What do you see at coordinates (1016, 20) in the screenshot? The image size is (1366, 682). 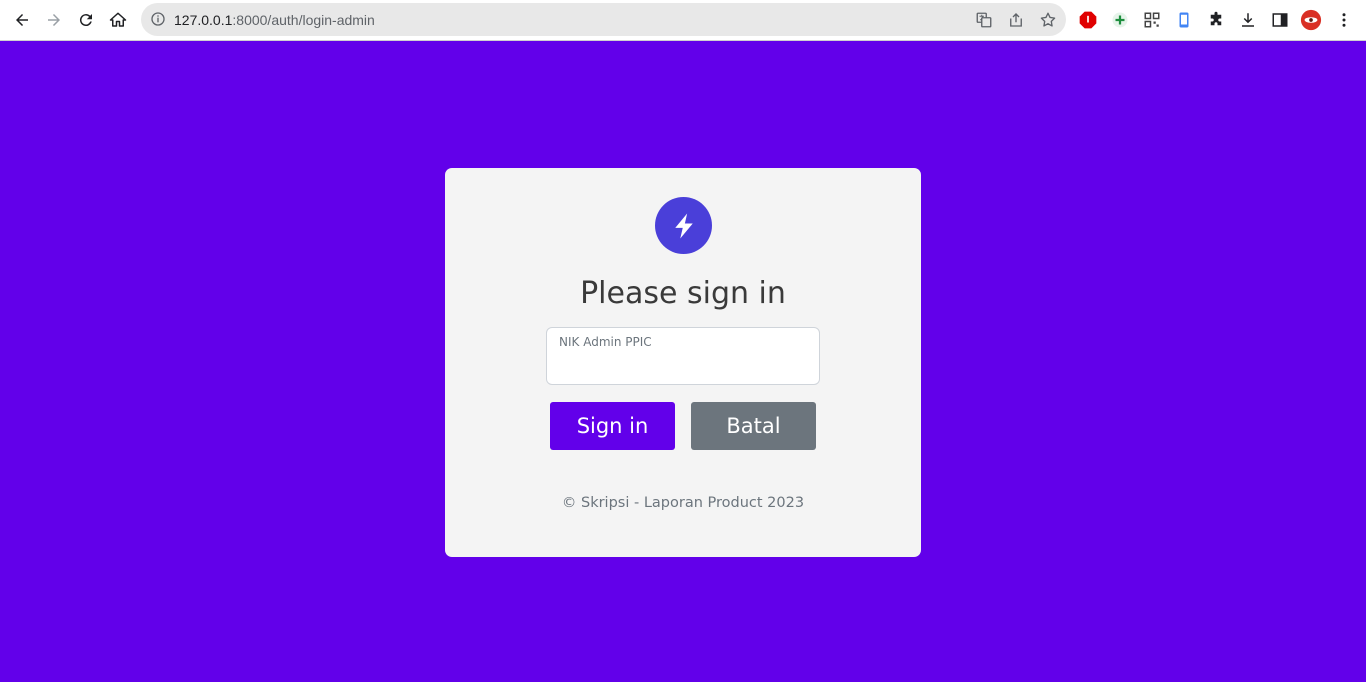 I see `share-icon` at bounding box center [1016, 20].